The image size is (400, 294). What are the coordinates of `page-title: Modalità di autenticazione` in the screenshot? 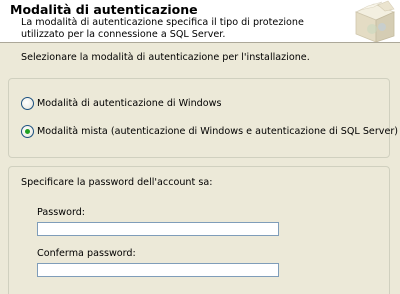 It's located at (104, 9).